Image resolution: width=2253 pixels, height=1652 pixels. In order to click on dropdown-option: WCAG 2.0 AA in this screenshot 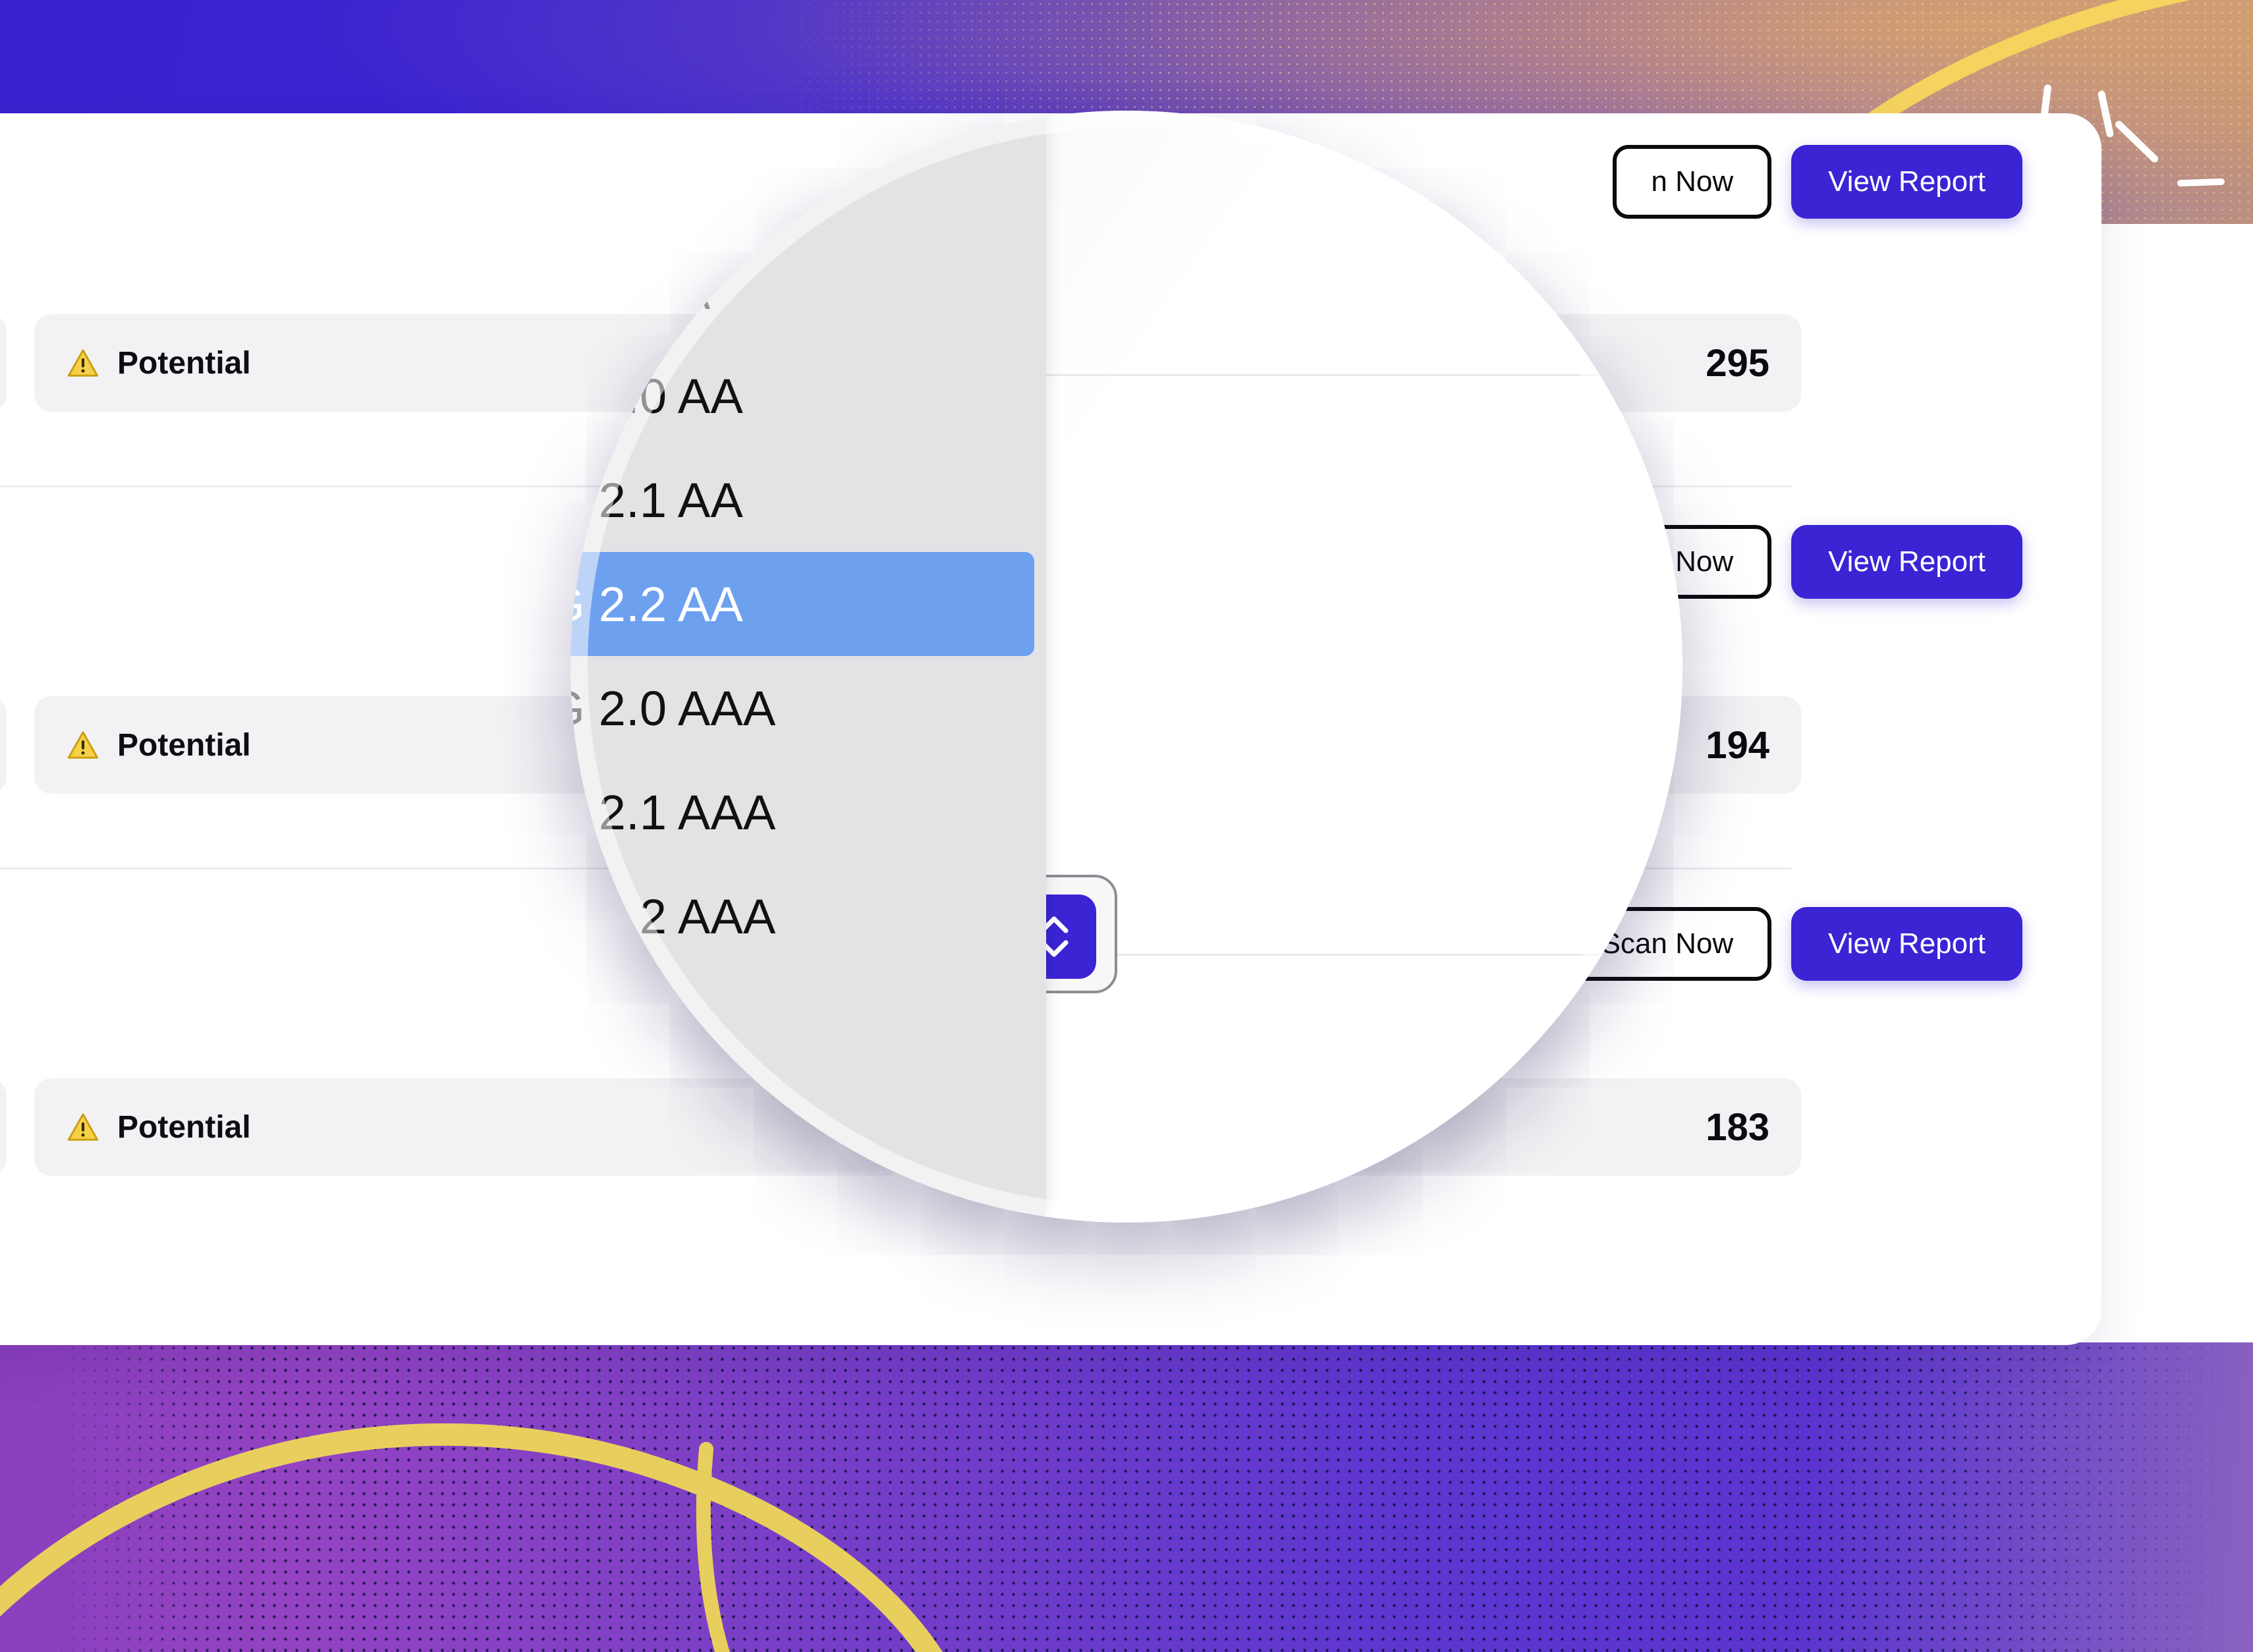, I will do `click(802, 396)`.